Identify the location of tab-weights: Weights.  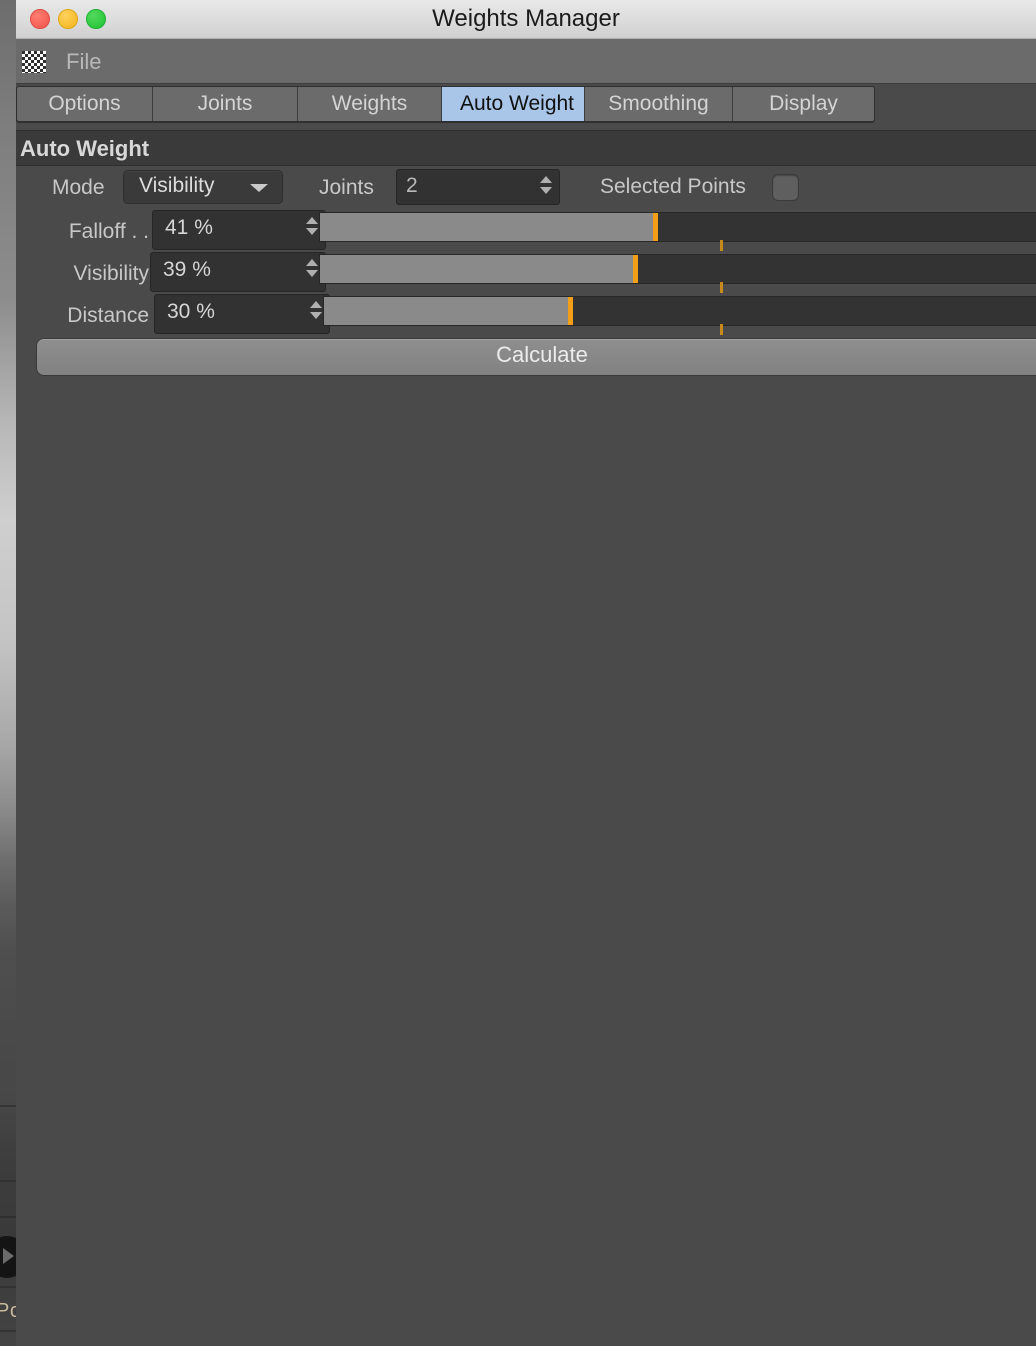
(370, 104).